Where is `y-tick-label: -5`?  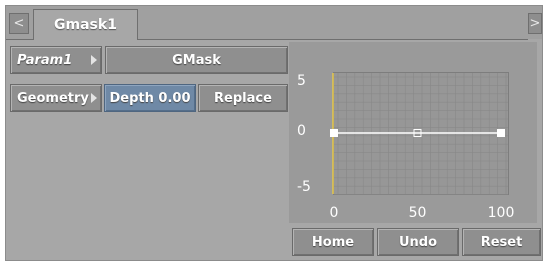 y-tick-label: -5 is located at coordinates (304, 187).